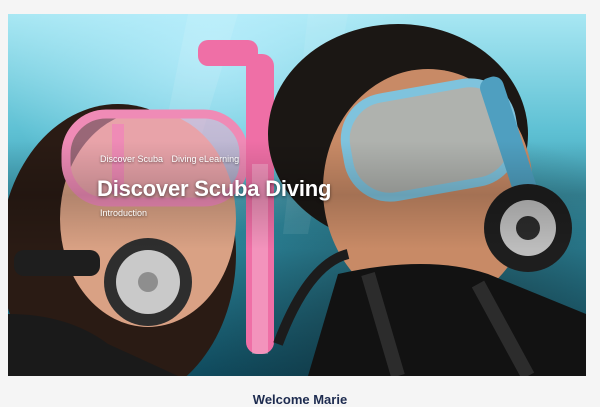  I want to click on page-title: Discover Scuba Diving, so click(214, 188).